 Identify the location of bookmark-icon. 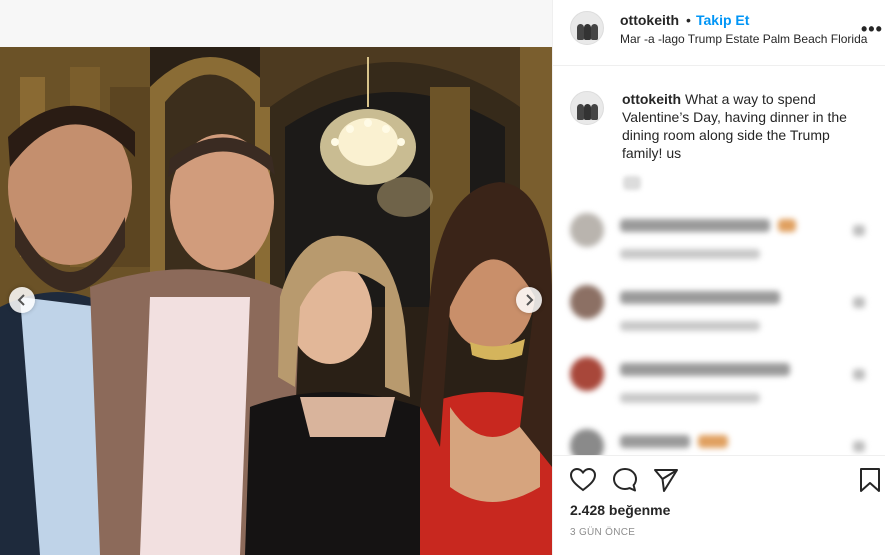
(870, 480).